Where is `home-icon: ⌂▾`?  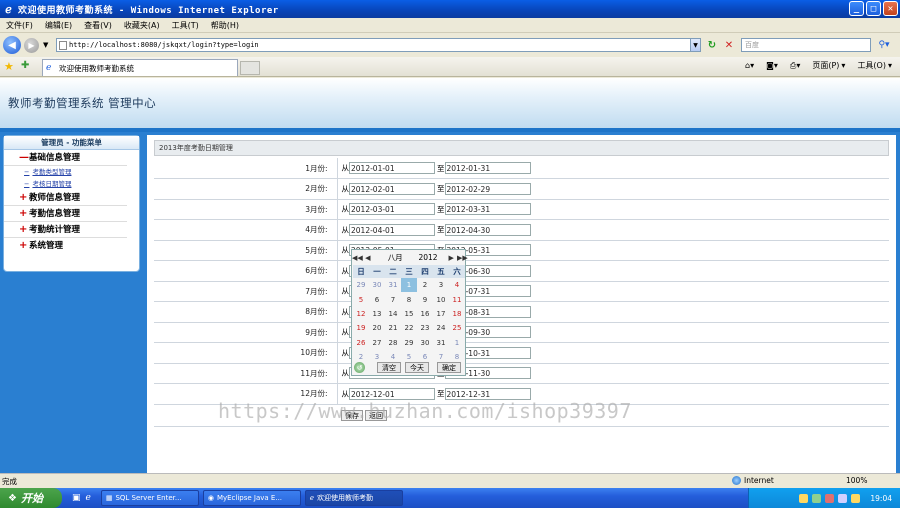
home-icon: ⌂▾ is located at coordinates (749, 65).